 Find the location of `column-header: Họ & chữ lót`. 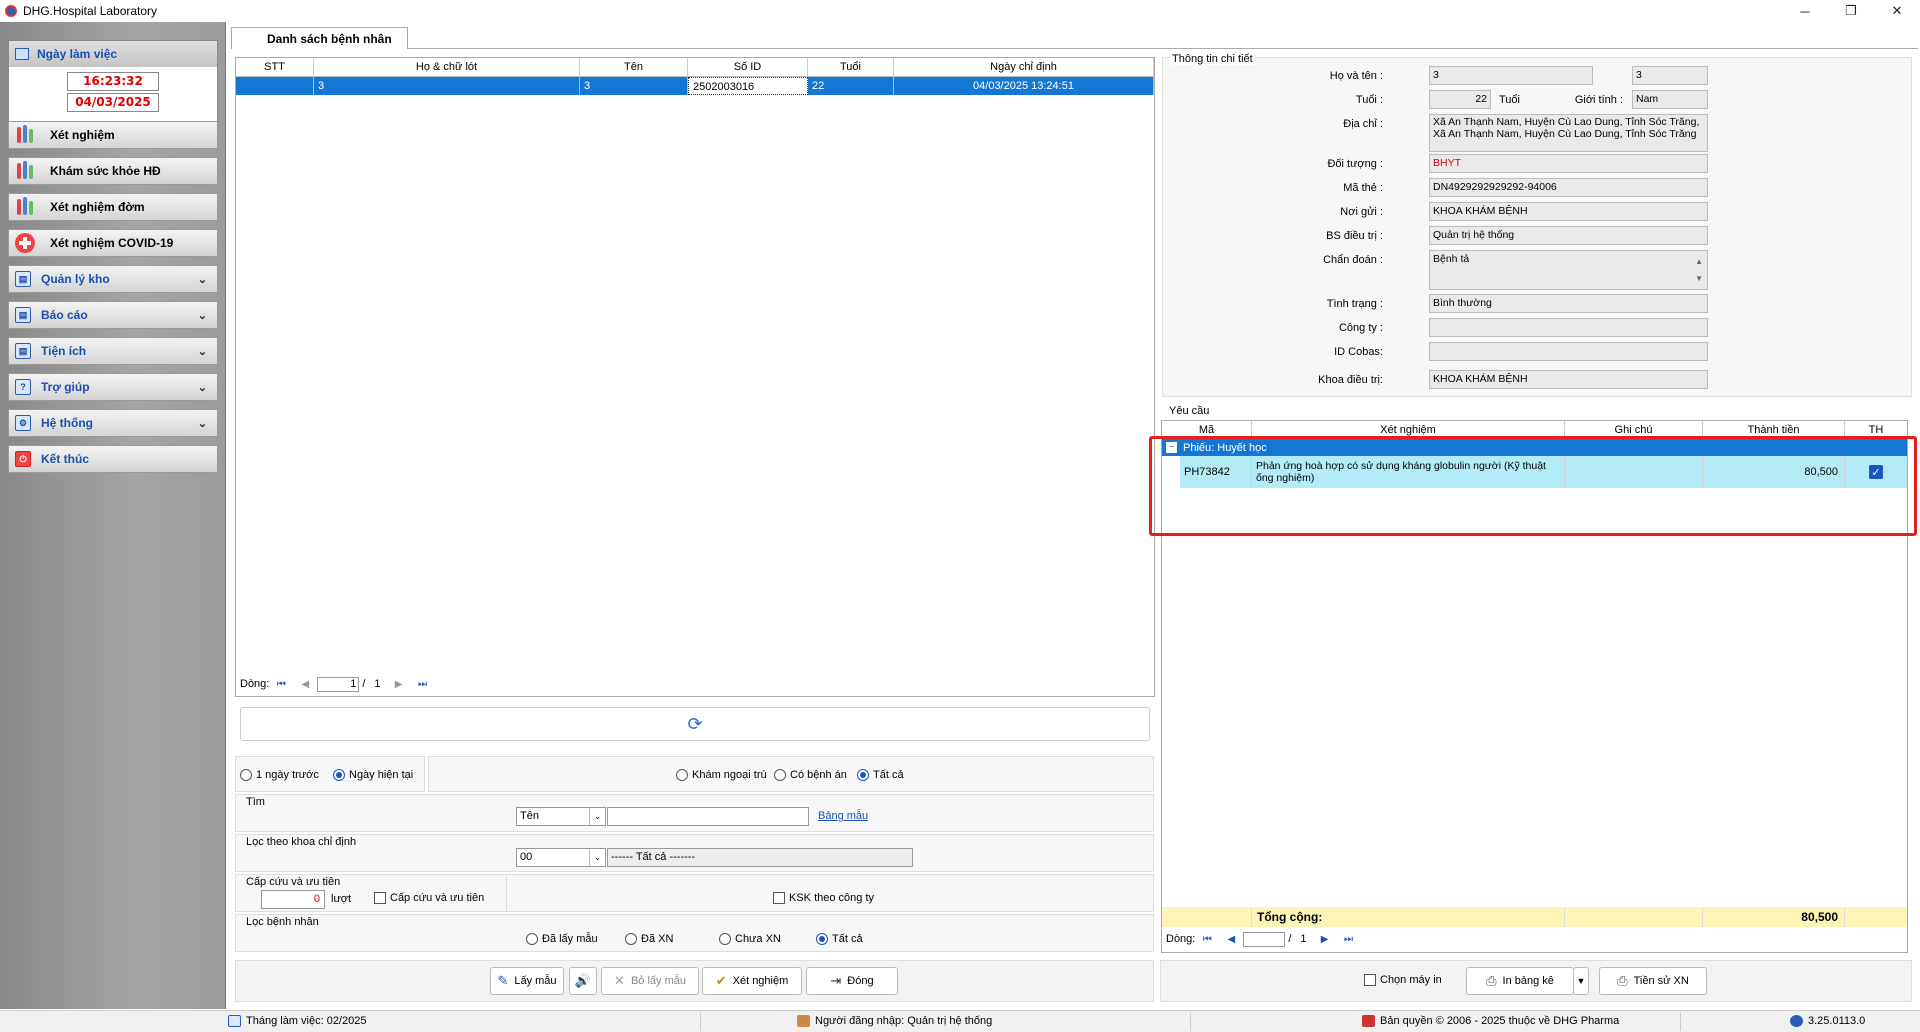

column-header: Họ & chữ lót is located at coordinates (447, 67).